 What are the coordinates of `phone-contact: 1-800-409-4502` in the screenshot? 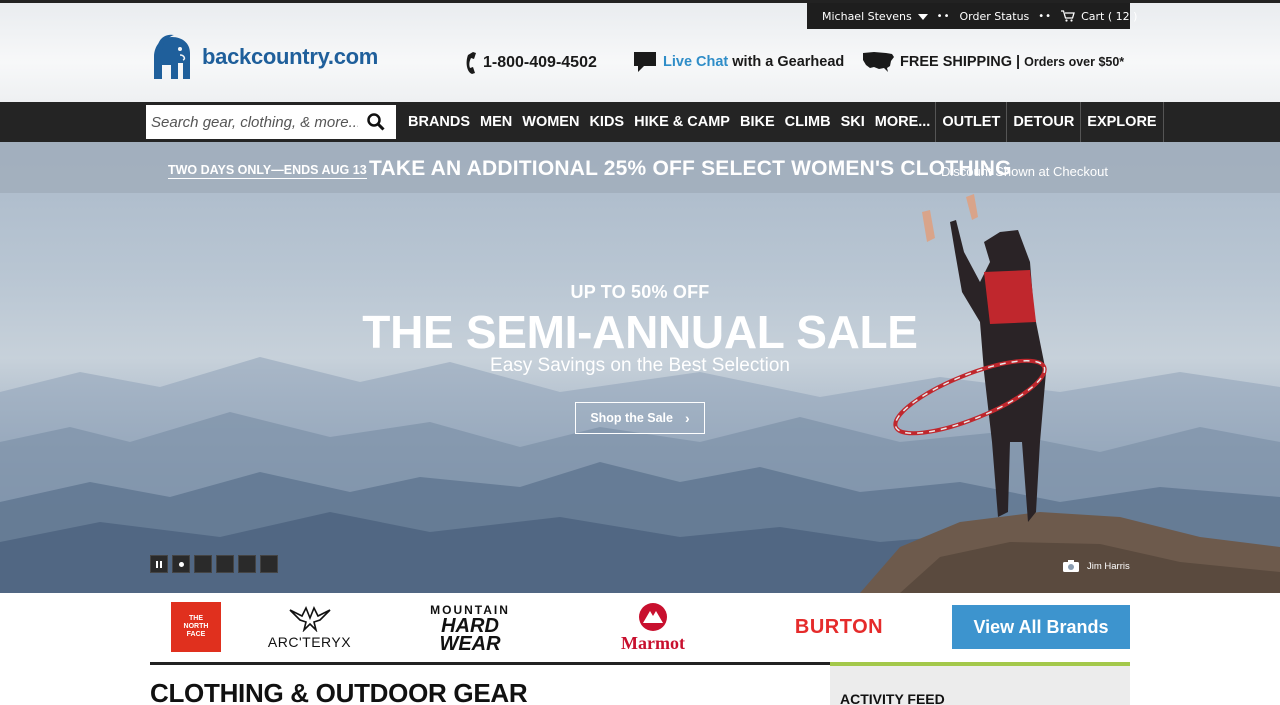 It's located at (530, 63).